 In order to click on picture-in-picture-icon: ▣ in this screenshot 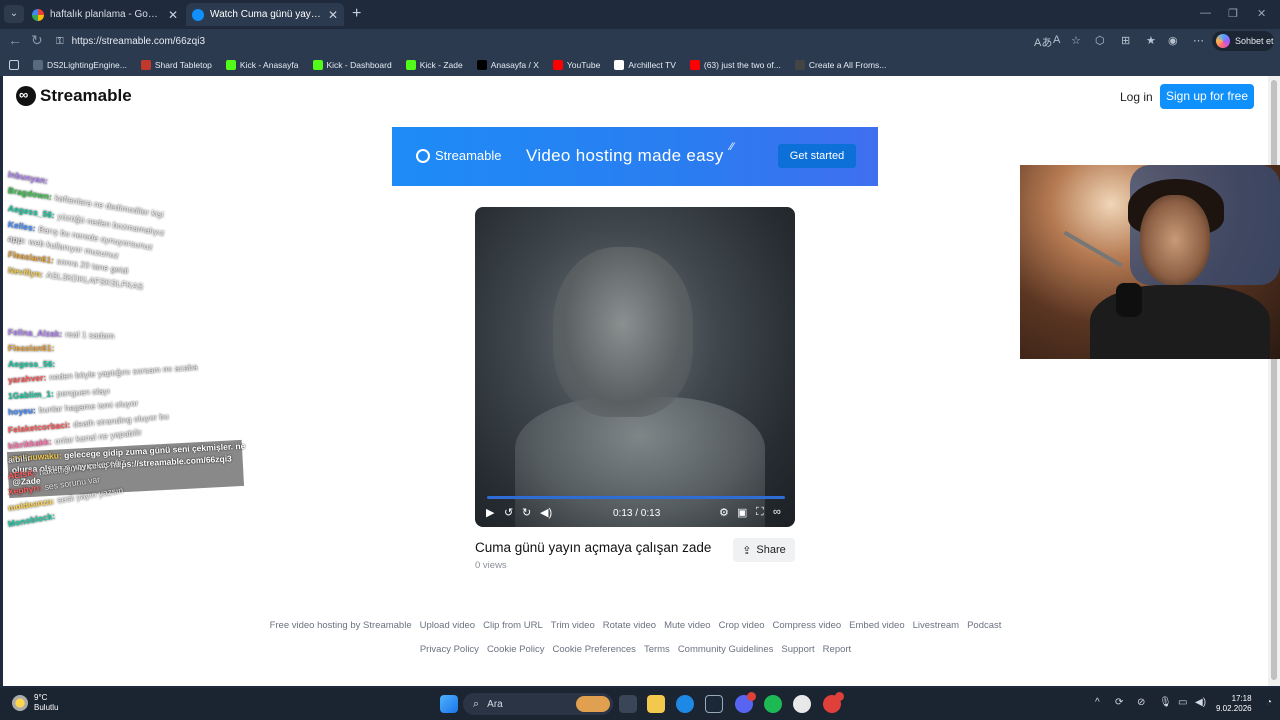, I will do `click(742, 512)`.